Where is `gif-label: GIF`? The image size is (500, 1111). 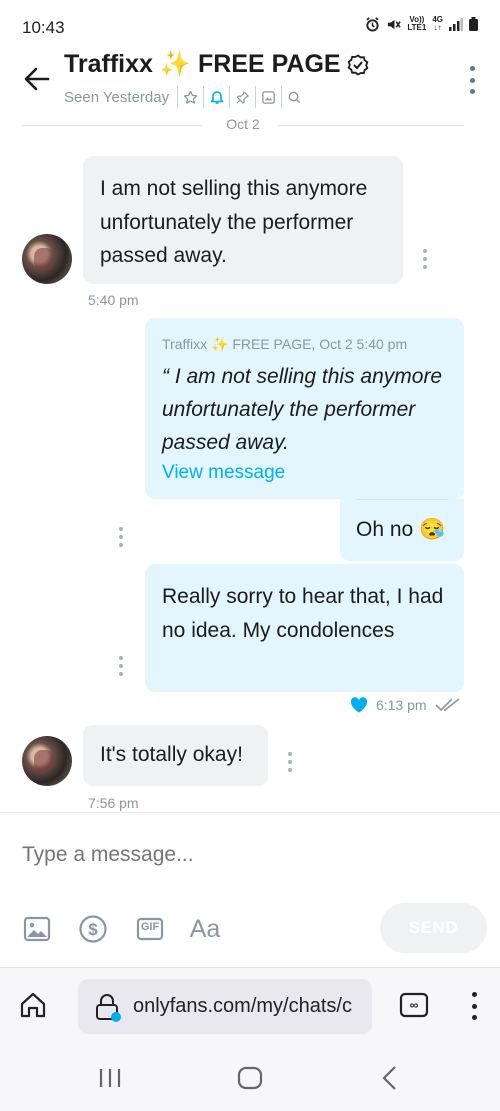
gif-label: GIF is located at coordinates (150, 927).